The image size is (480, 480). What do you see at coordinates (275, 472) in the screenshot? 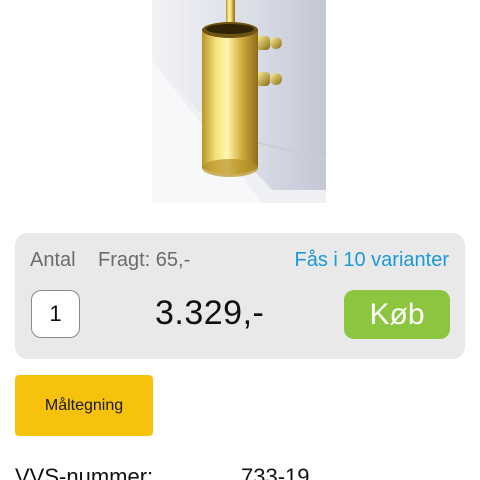
I see `spec-value: 733-19` at bounding box center [275, 472].